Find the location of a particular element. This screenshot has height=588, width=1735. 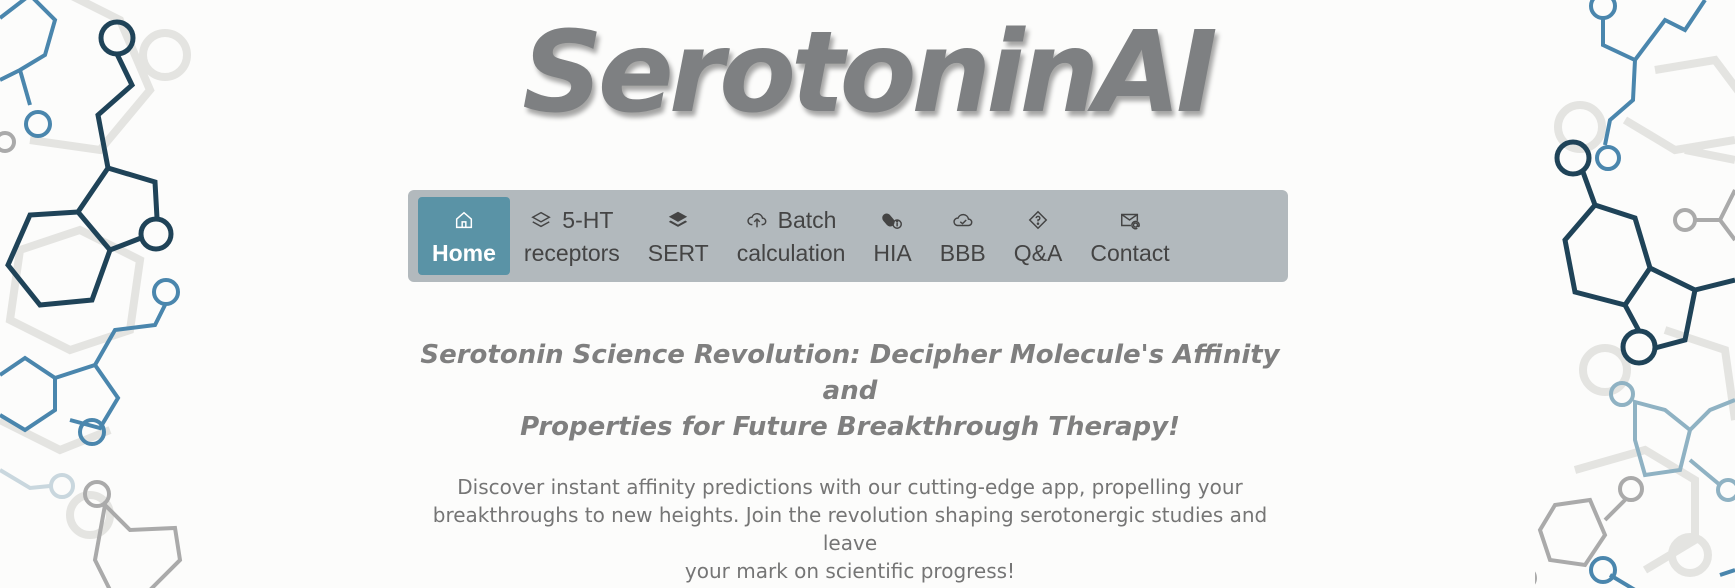

nav-qa-label: Q&A is located at coordinates (1038, 253).